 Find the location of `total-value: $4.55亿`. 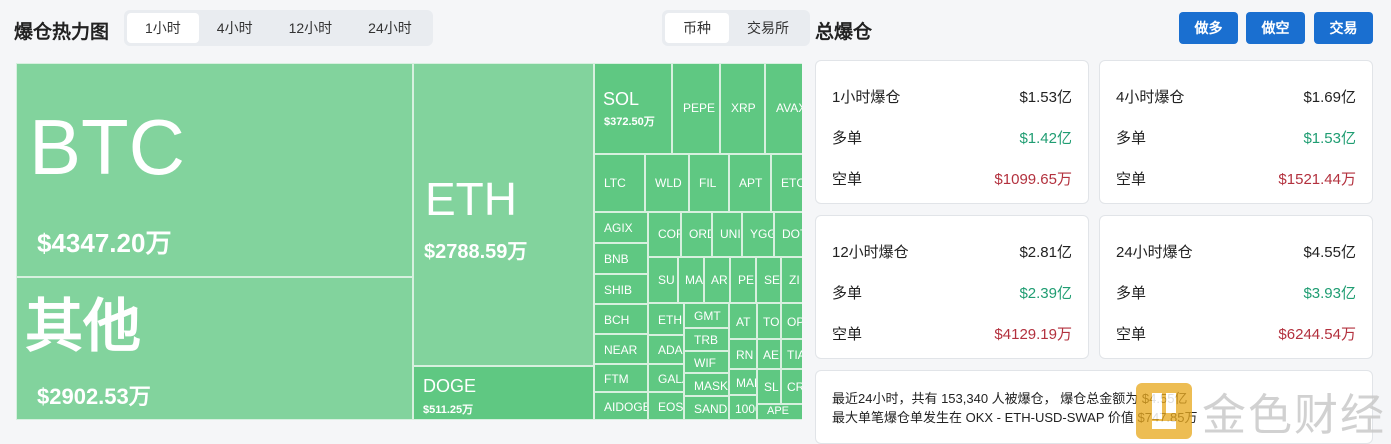

total-value: $4.55亿 is located at coordinates (1329, 252).